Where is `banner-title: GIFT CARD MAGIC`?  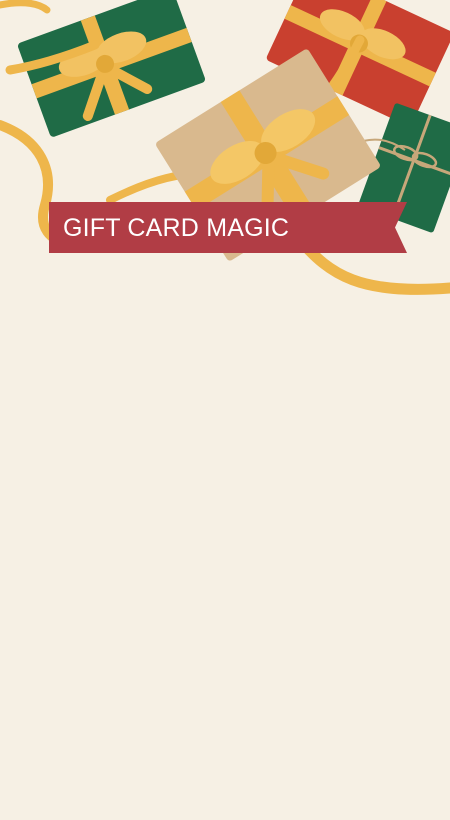
banner-title: GIFT CARD MAGIC is located at coordinates (176, 228).